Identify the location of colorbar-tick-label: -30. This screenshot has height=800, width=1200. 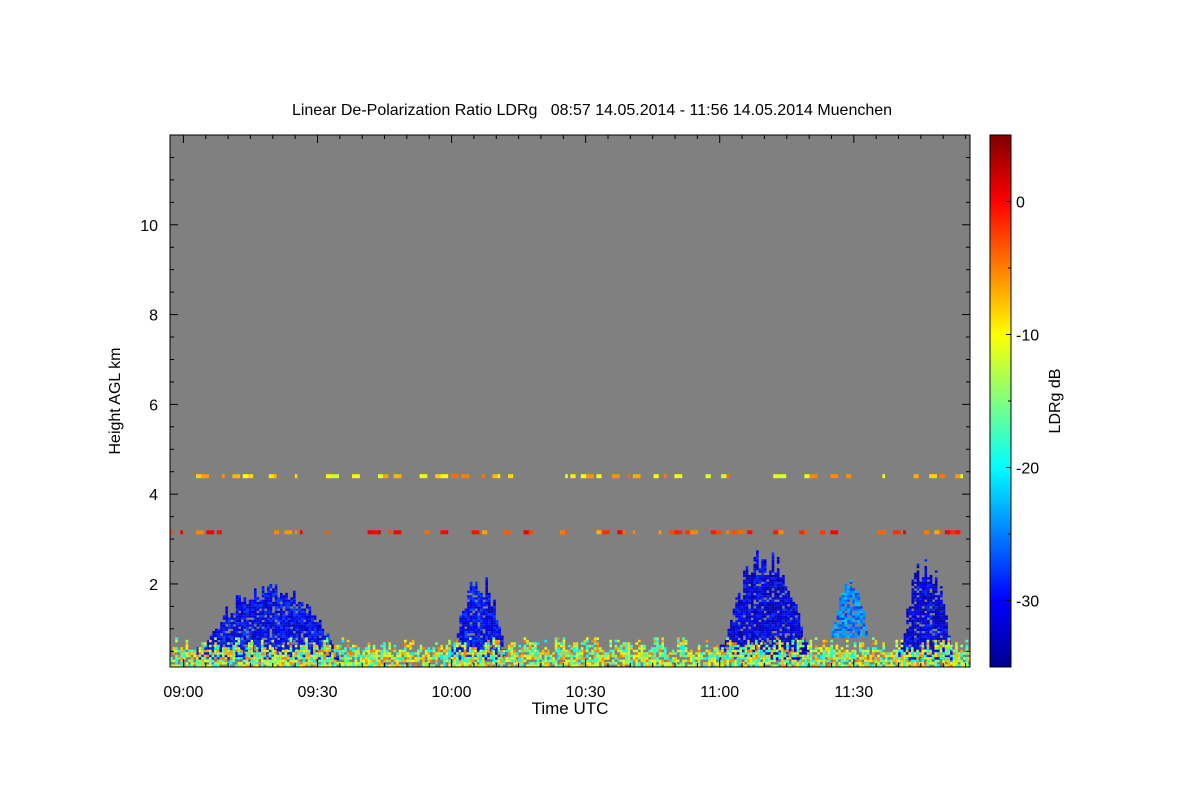
(1027, 602).